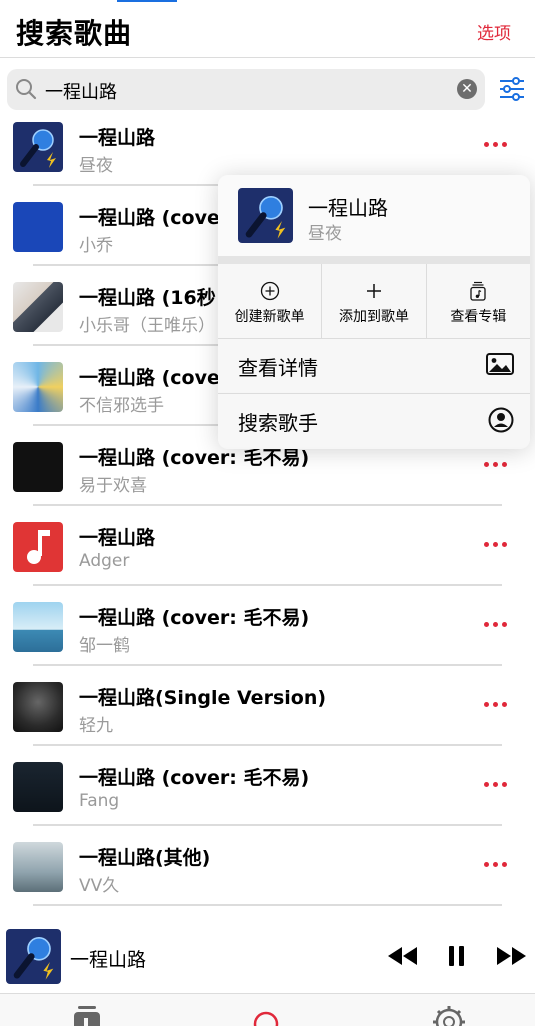 This screenshot has height=1026, width=535. Describe the element at coordinates (266, 1018) in the screenshot. I see `tab-search-icon` at that location.